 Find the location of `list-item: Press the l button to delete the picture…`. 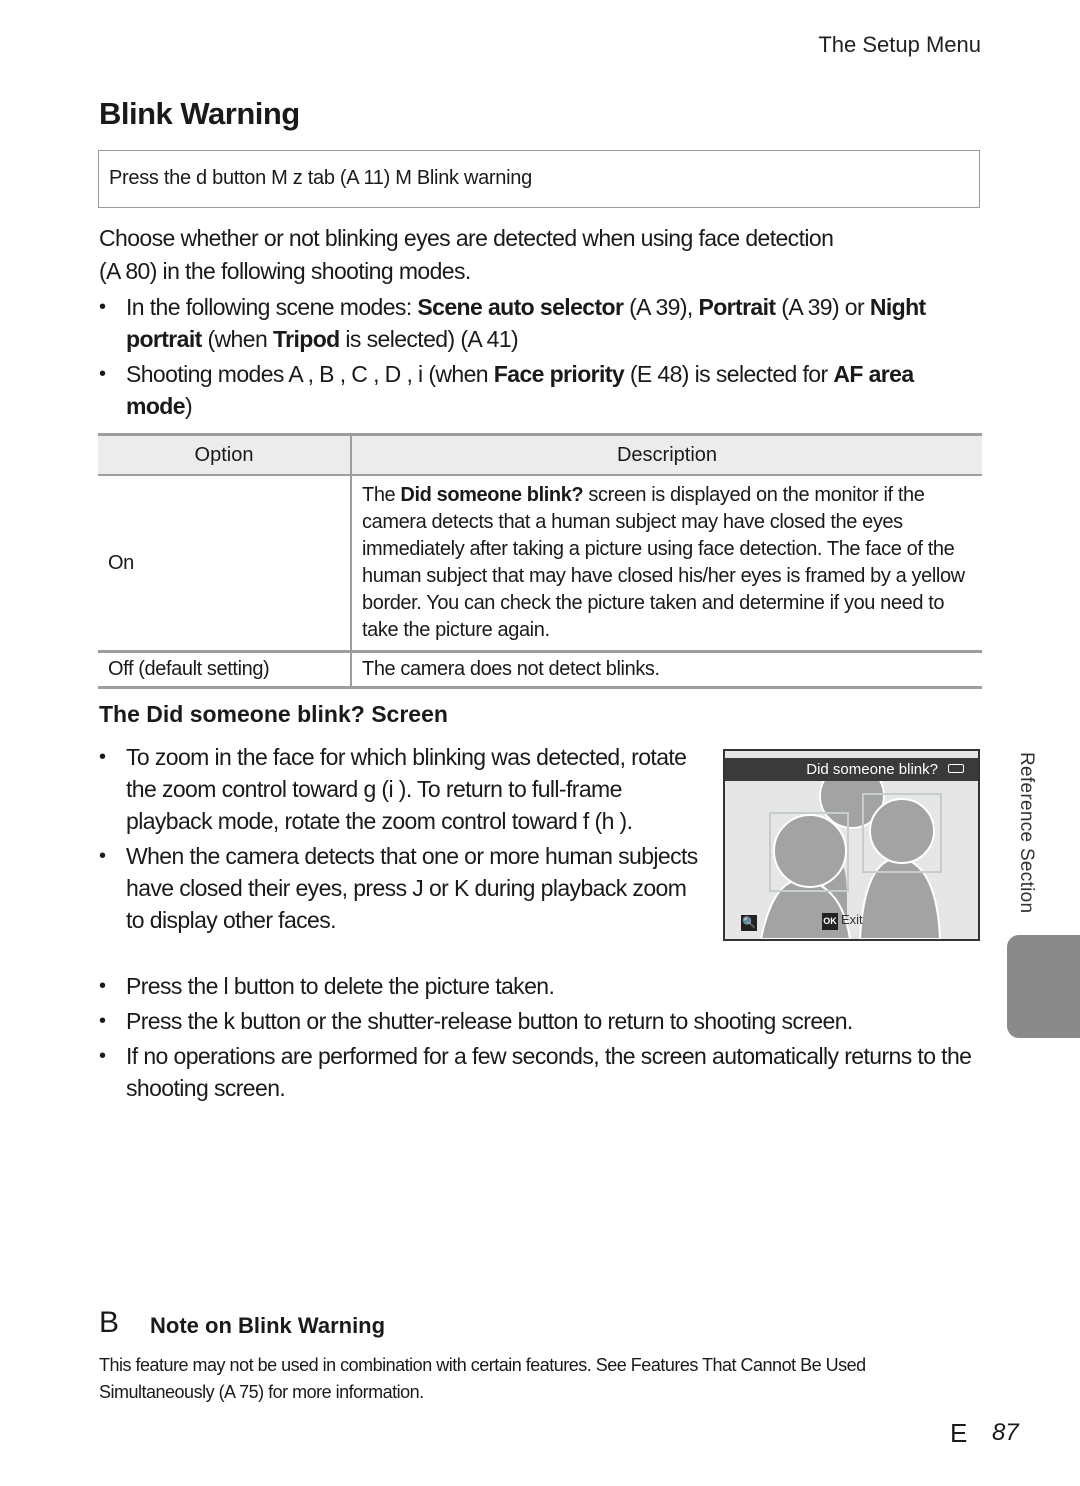

list-item: Press the l button to delete the picture… is located at coordinates (539, 986).